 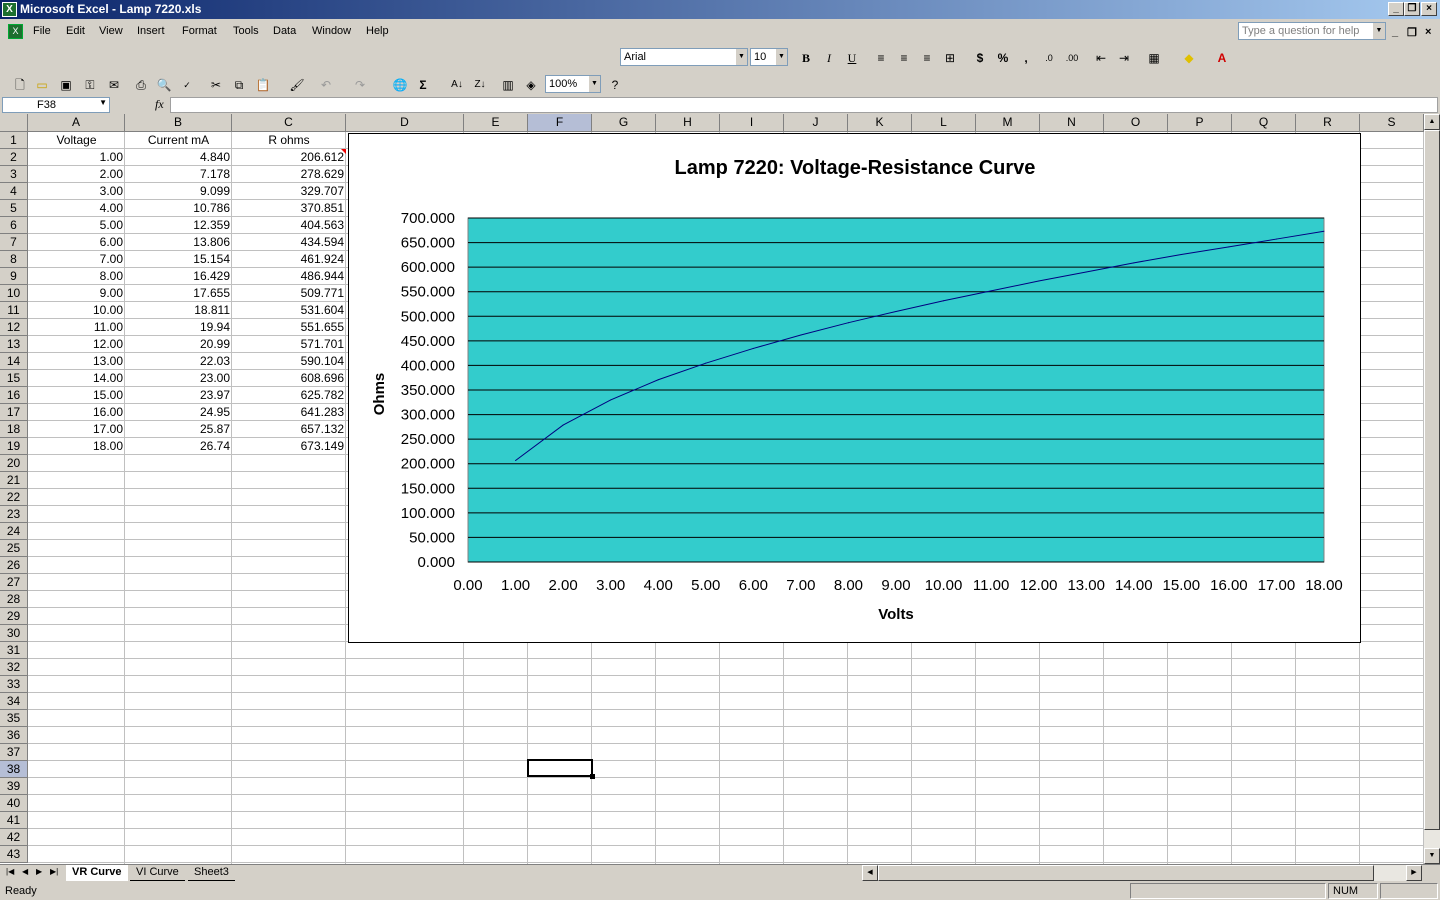 What do you see at coordinates (1395, 32) in the screenshot?
I see `workbook-minimize-button: _` at bounding box center [1395, 32].